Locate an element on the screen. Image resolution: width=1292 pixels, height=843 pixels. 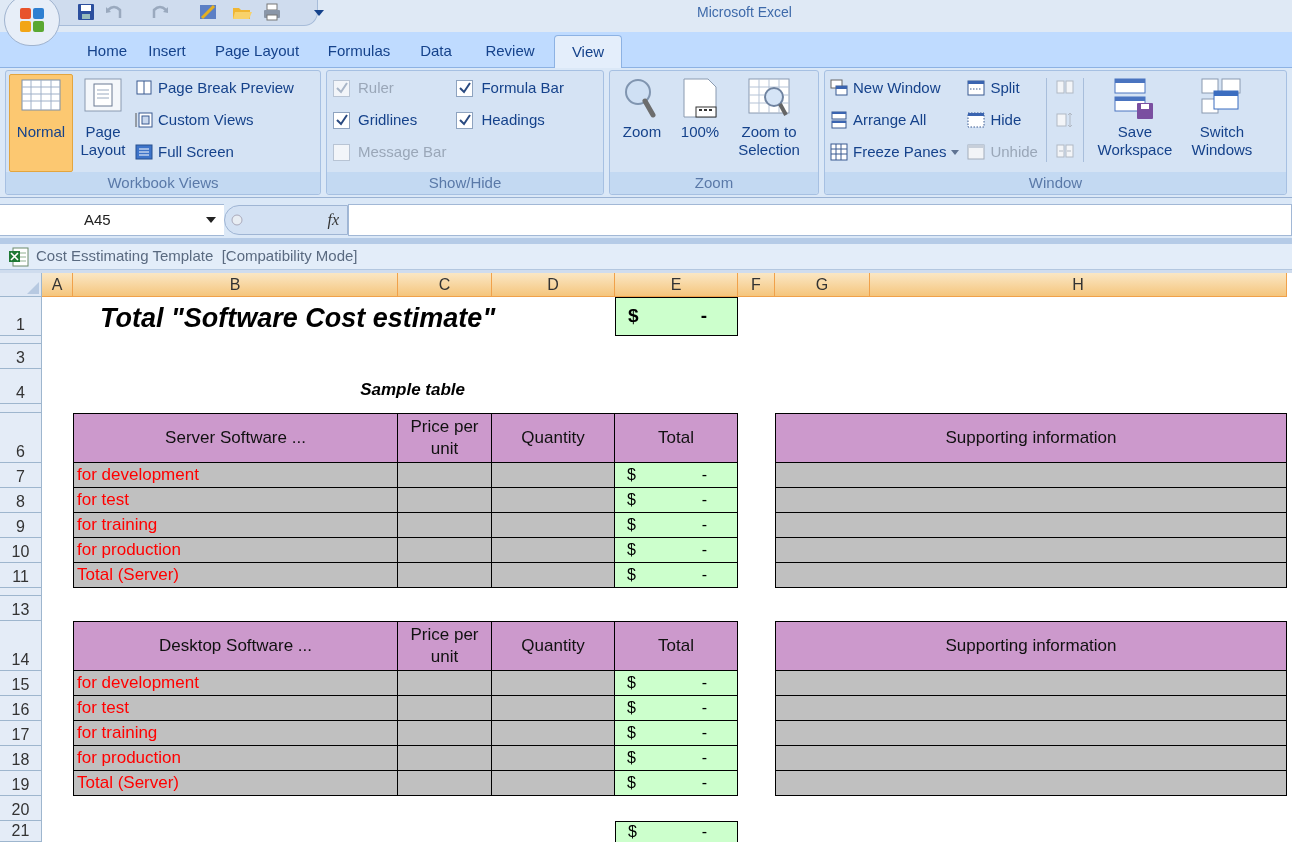
ribbon-tab: Data is located at coordinates (436, 51).